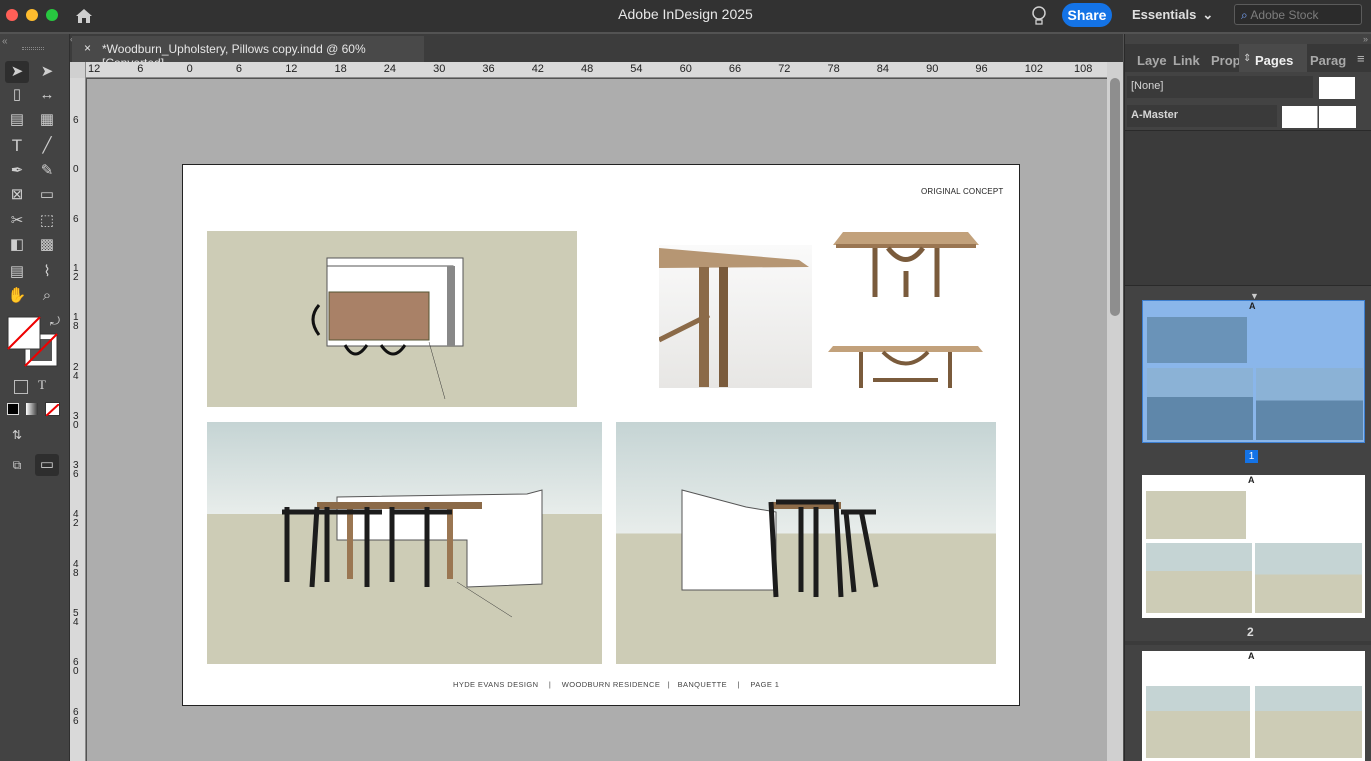  I want to click on tab-menu-icon: ⇕, so click(1247, 58).